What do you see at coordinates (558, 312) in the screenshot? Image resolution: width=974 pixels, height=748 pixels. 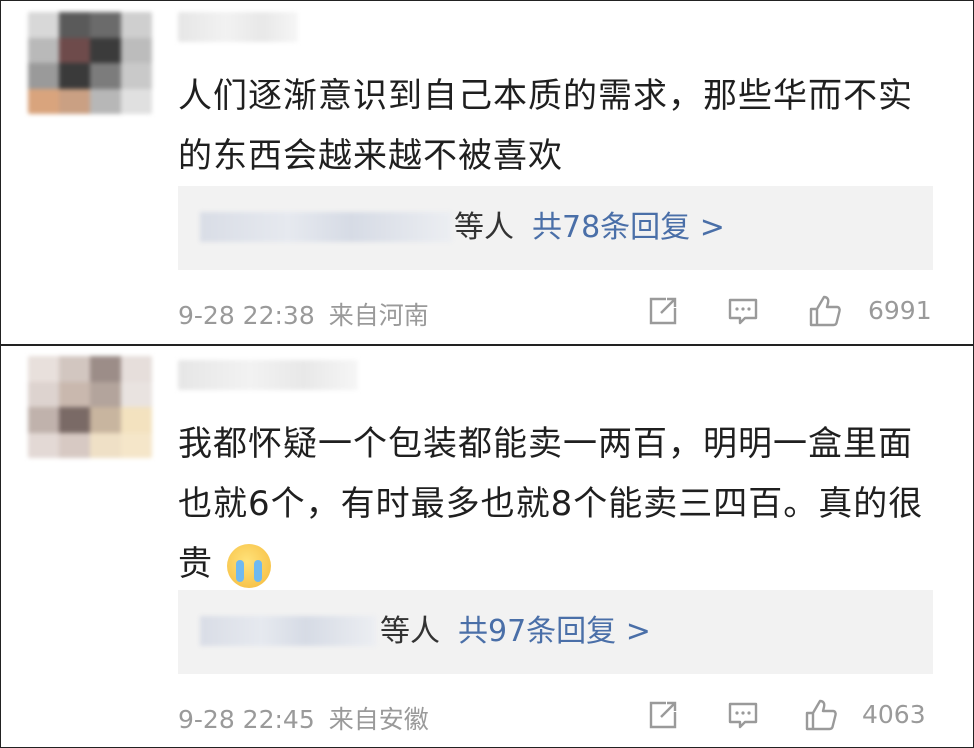 I see `comment-footer: 9-28 22:38 来自河南 6991` at bounding box center [558, 312].